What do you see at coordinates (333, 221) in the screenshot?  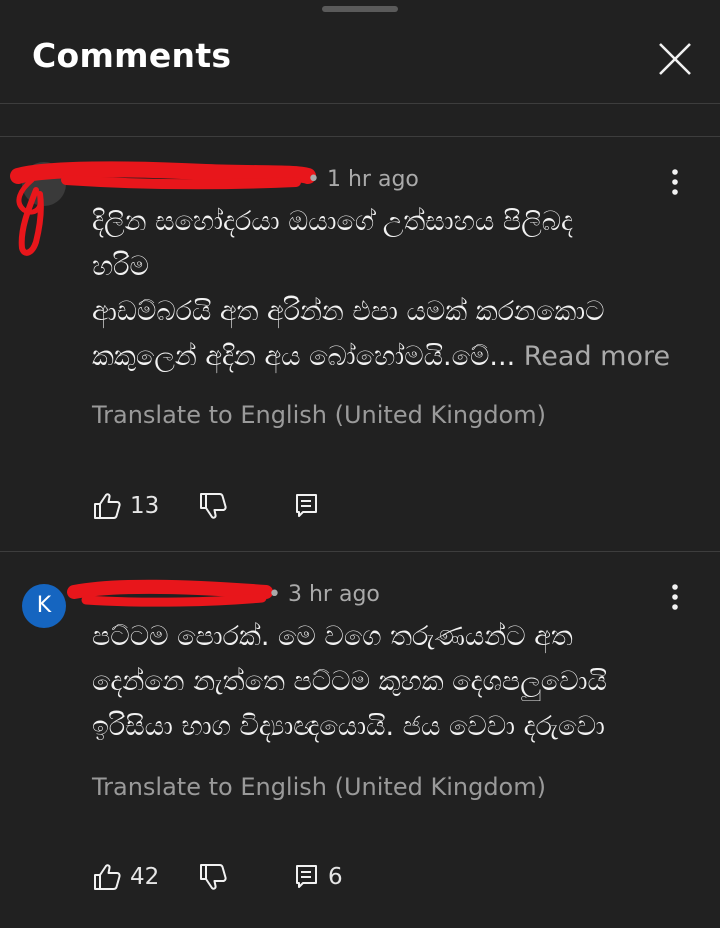 I see `comment-line: දිලින සහෝදරයා ඔයාගේ උත්සාහය පිලිබද` at bounding box center [333, 221].